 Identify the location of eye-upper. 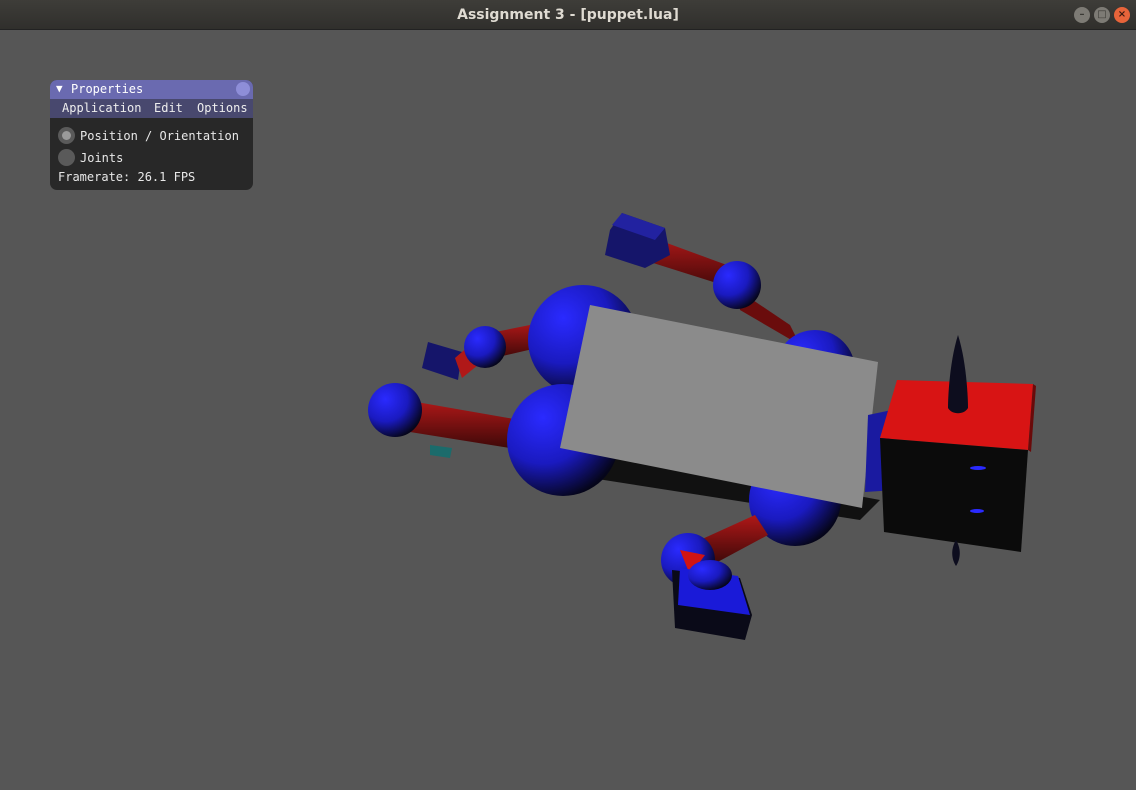
(978, 468).